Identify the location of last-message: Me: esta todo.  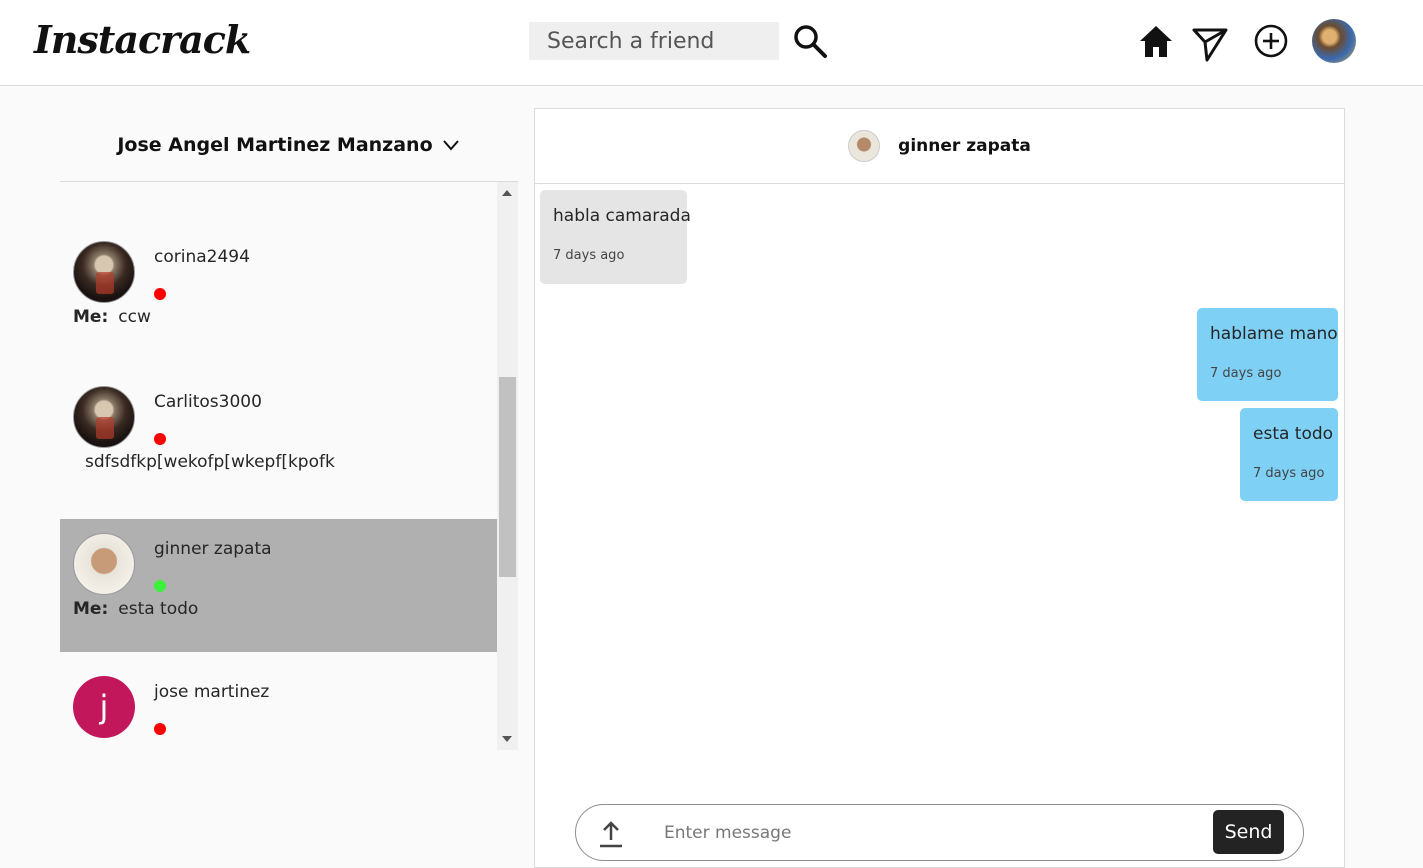
(135, 609).